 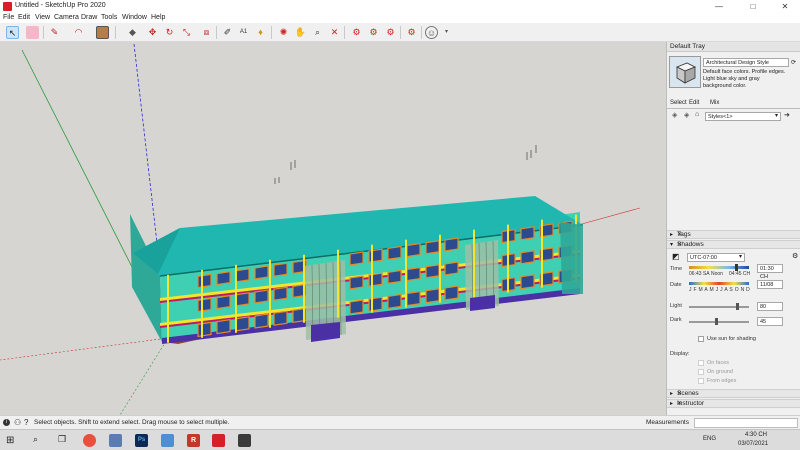 What do you see at coordinates (6, 422) in the screenshot?
I see `info-icon: i` at bounding box center [6, 422].